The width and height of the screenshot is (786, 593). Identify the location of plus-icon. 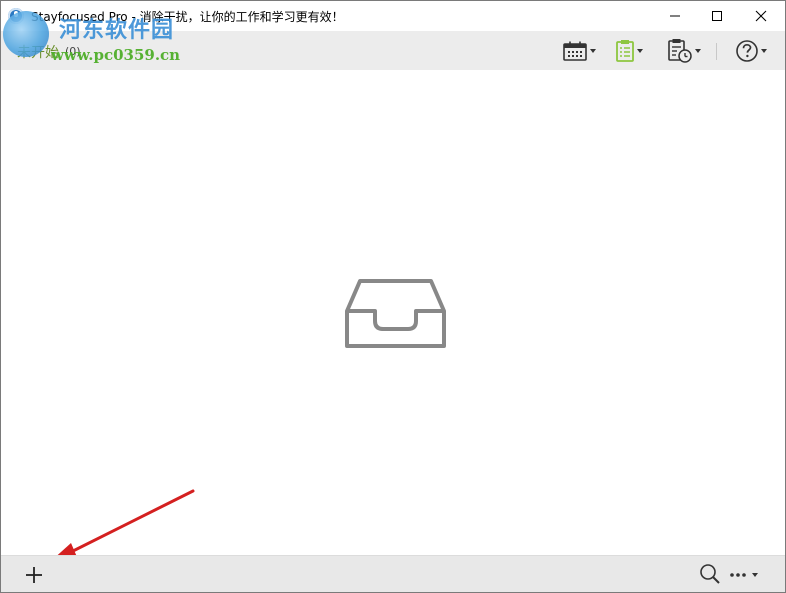
(34, 575).